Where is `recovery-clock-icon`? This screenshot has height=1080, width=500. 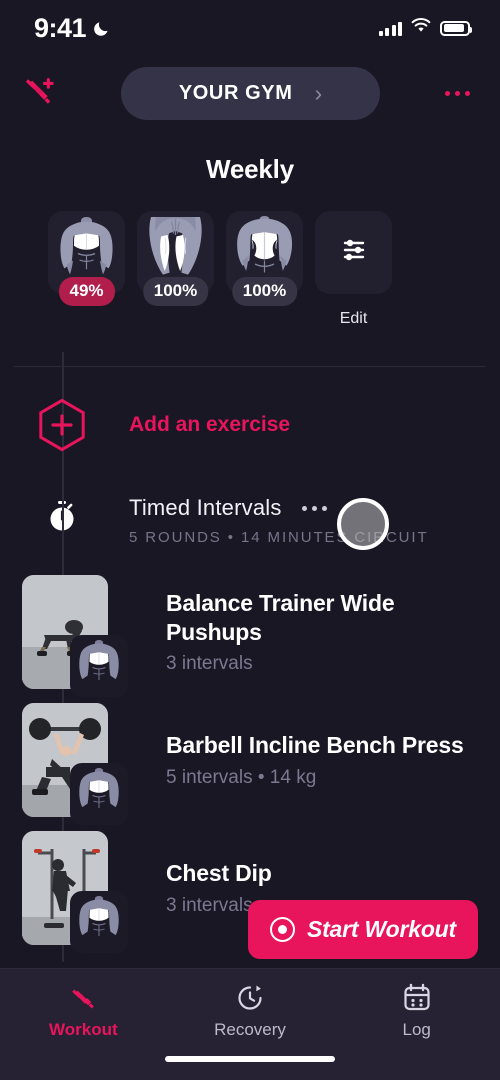
recovery-clock-icon is located at coordinates (250, 998).